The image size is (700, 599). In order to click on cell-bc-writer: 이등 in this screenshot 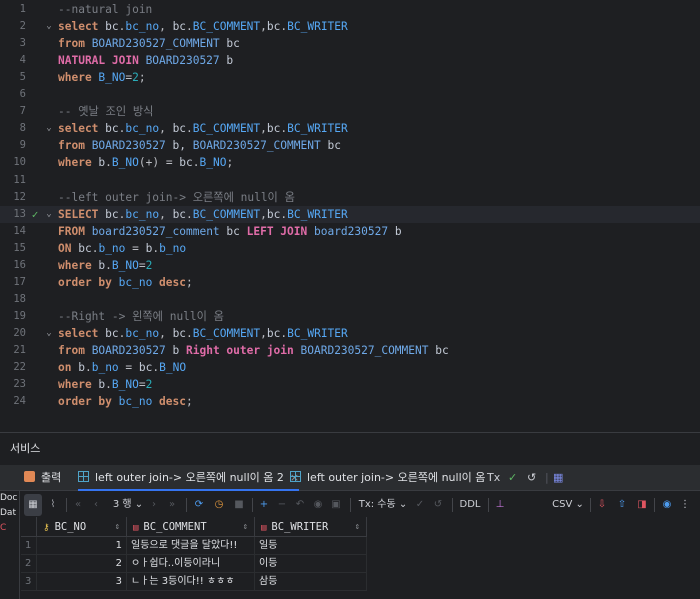, I will do `click(311, 564)`.